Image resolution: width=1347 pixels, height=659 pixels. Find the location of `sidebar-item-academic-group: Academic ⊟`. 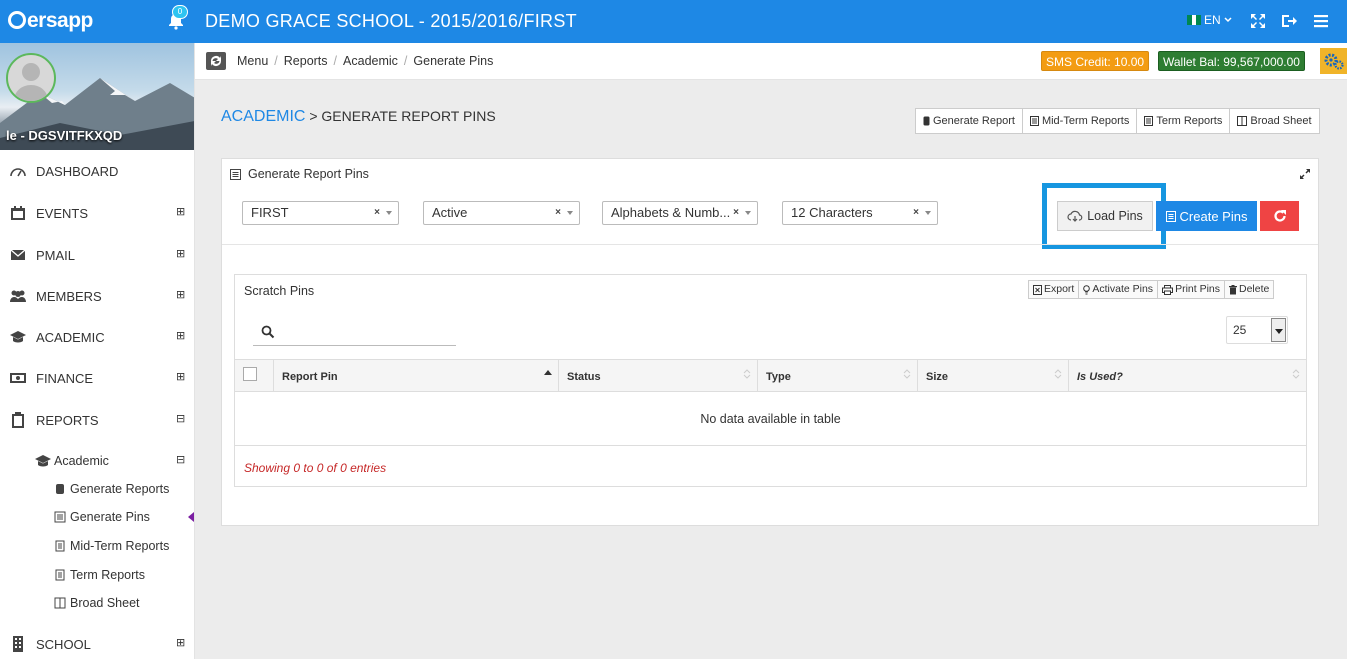

sidebar-item-academic-group: Academic ⊟ is located at coordinates (97, 461).